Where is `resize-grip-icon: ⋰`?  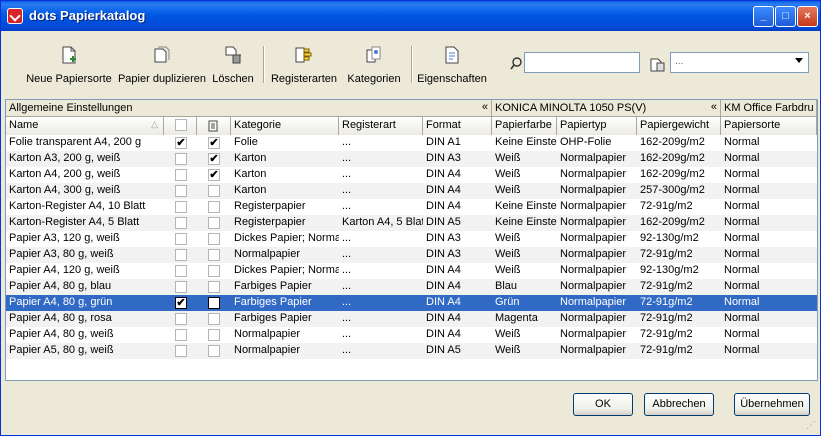
resize-grip-icon: ⋰ is located at coordinates (811, 425).